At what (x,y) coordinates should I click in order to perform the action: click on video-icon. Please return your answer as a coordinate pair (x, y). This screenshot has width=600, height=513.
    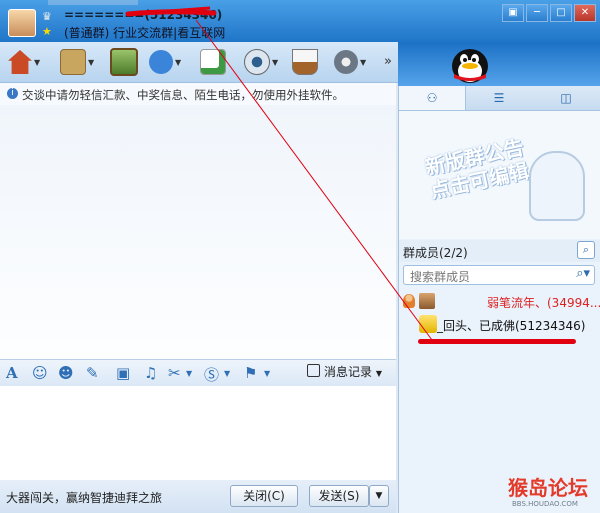
    Looking at the image, I should click on (257, 62).